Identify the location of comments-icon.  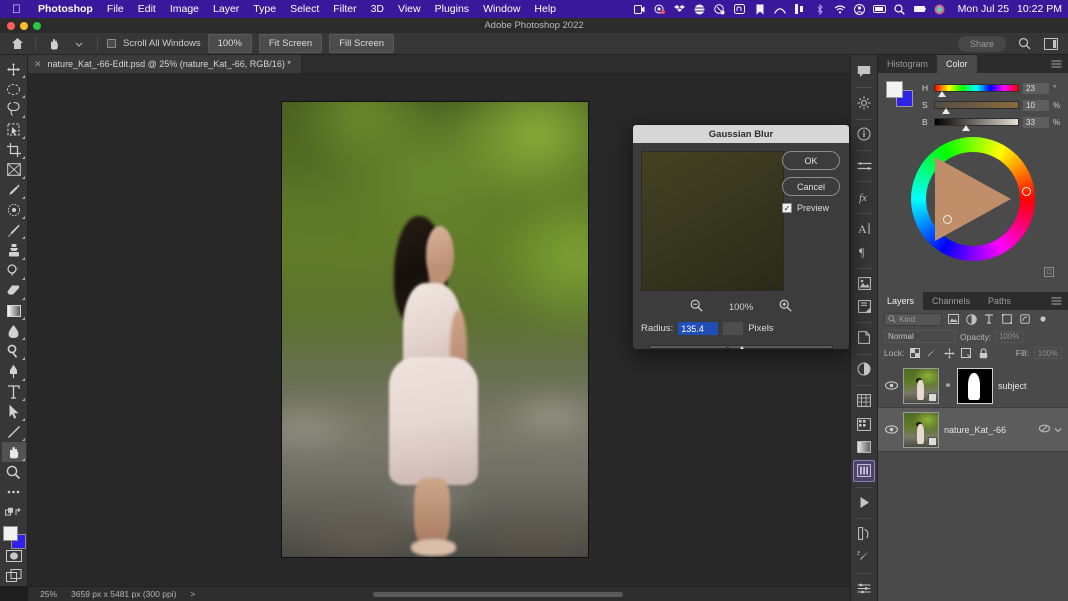
(864, 71).